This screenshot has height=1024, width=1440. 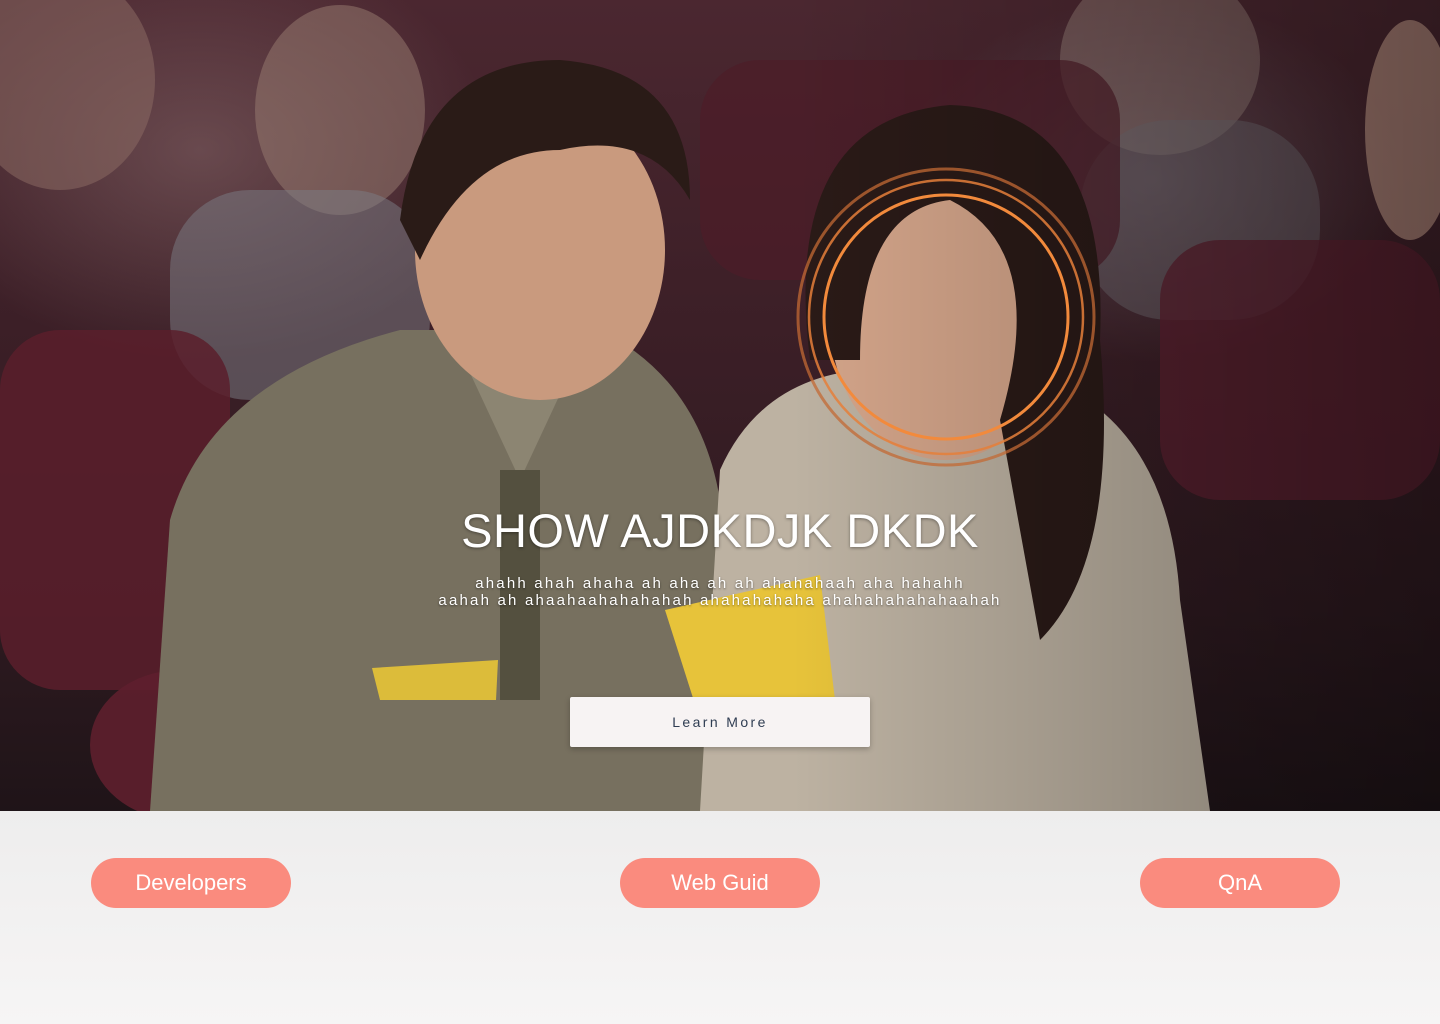 What do you see at coordinates (946, 317) in the screenshot?
I see `face-focus-rings-icon` at bounding box center [946, 317].